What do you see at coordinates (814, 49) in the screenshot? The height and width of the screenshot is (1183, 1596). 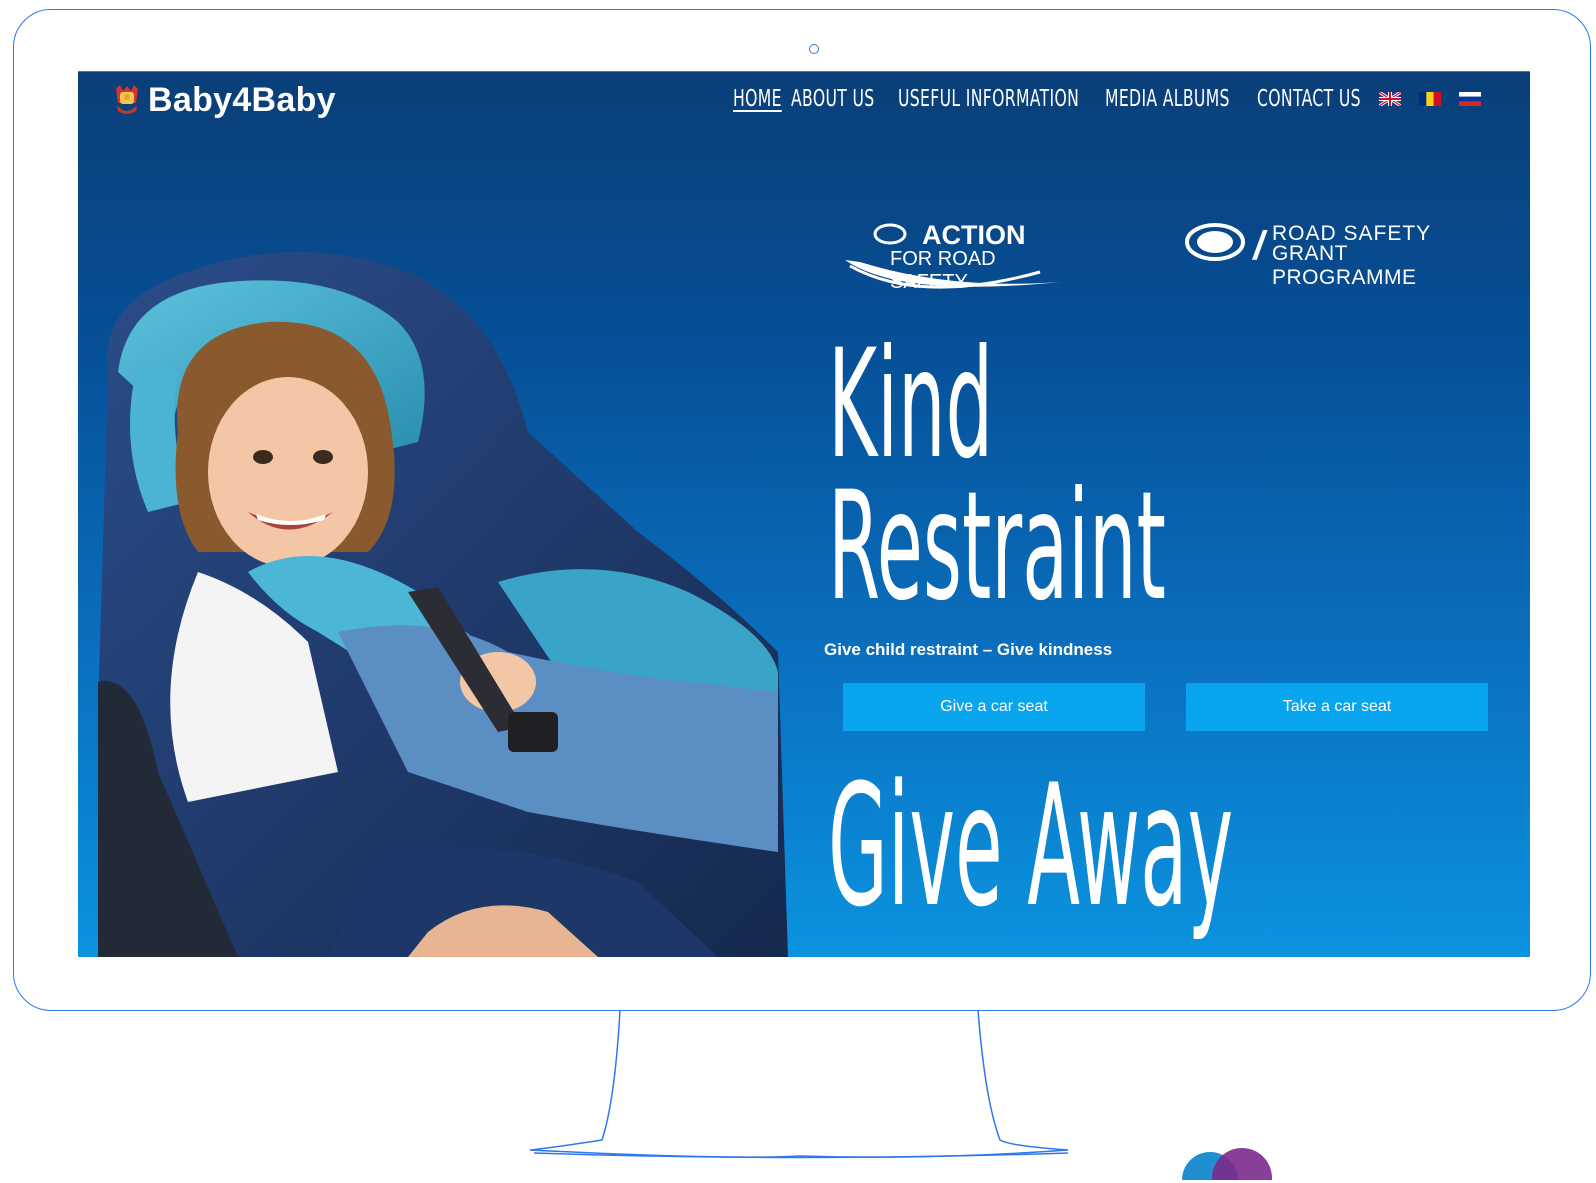 I see `camera-dot` at bounding box center [814, 49].